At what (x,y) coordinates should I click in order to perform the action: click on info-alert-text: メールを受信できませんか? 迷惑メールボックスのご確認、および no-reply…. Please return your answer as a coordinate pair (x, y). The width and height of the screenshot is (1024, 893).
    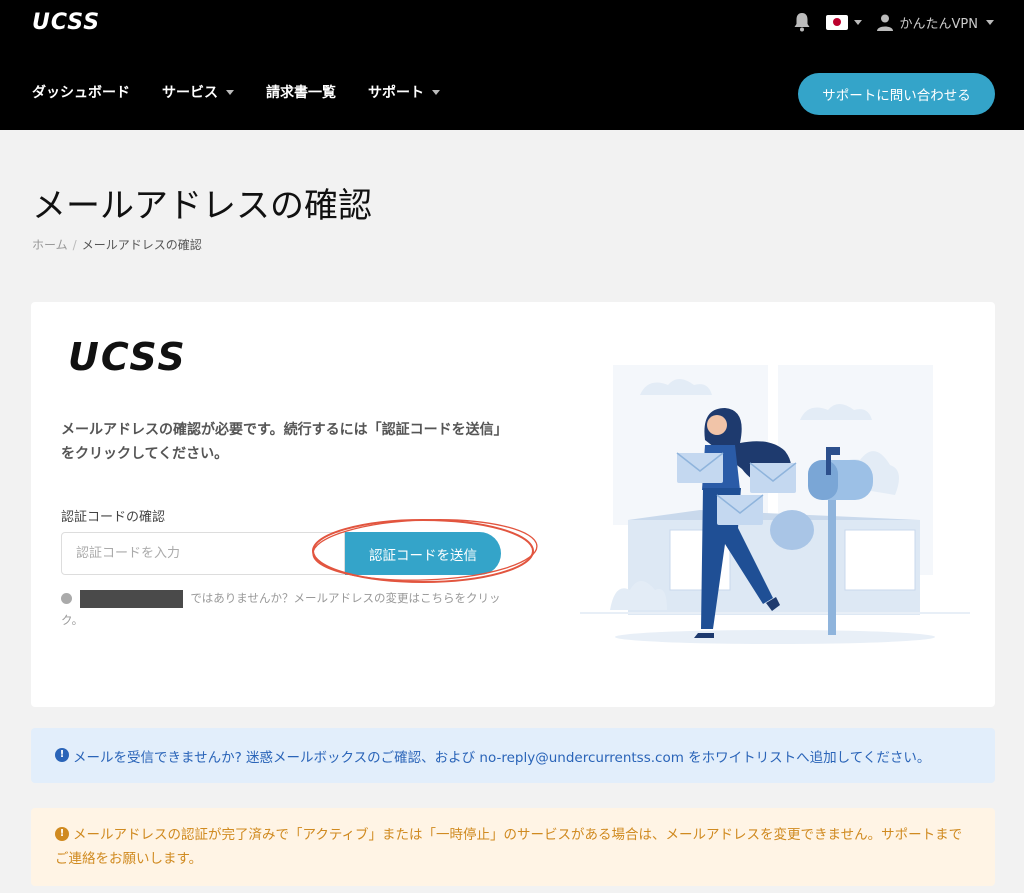
    Looking at the image, I should click on (502, 757).